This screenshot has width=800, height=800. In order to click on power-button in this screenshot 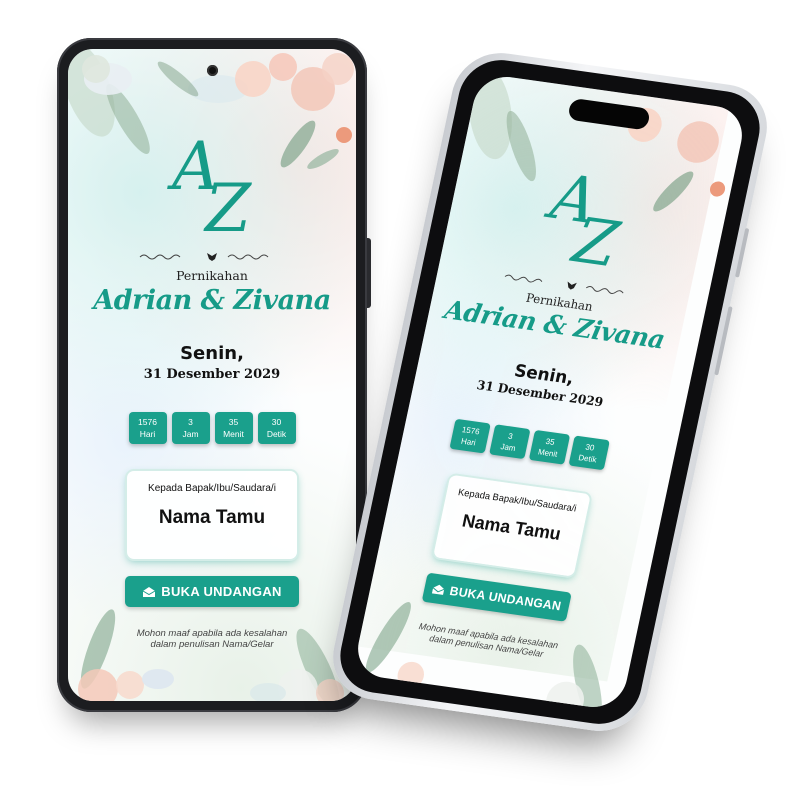, I will do `click(369, 273)`.